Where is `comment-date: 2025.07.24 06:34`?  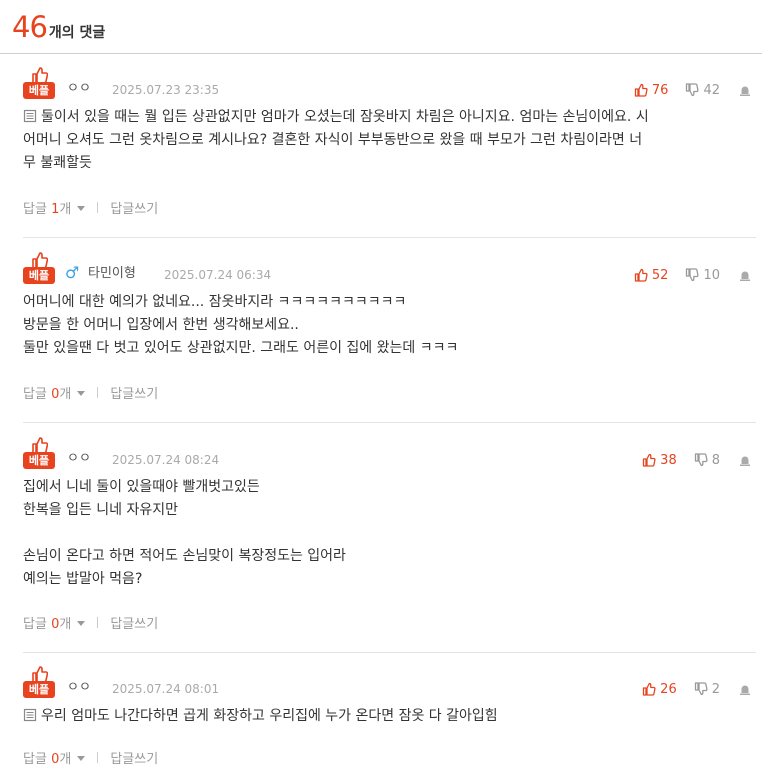
comment-date: 2025.07.24 06:34 is located at coordinates (218, 275).